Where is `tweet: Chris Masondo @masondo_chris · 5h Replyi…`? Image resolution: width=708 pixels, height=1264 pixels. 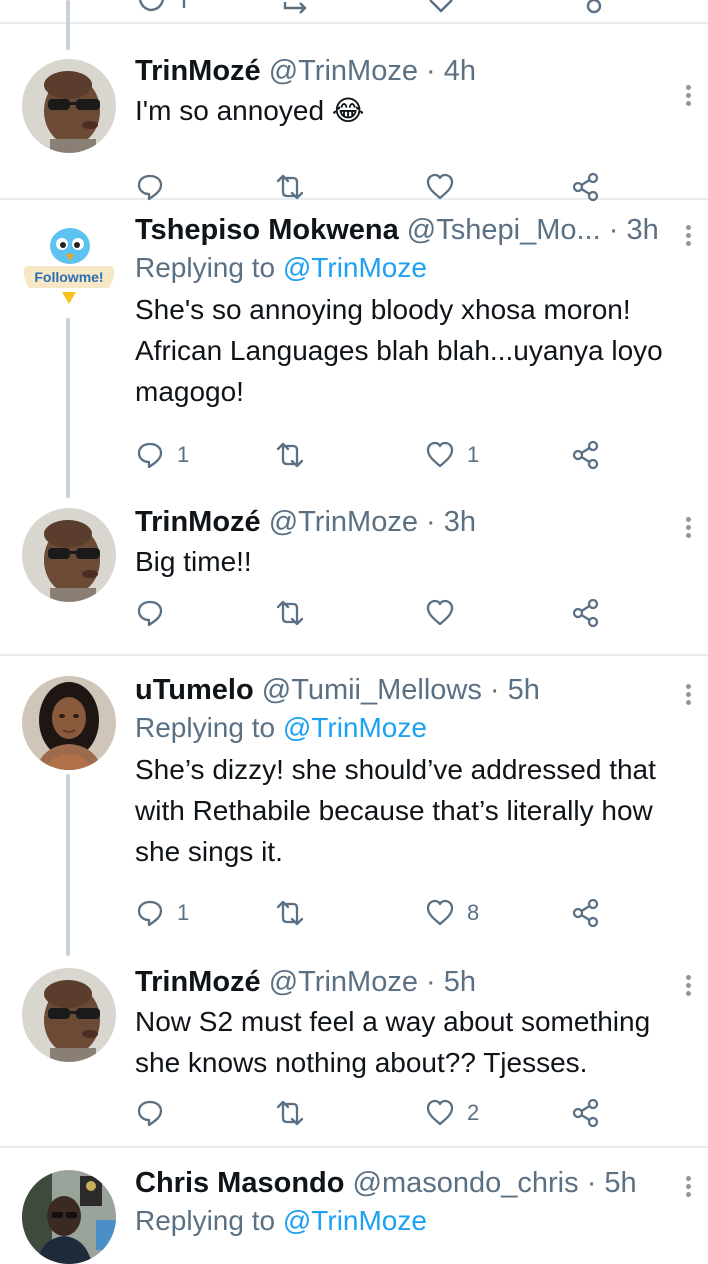 tweet: Chris Masondo @masondo_chris · 5h Replyi… is located at coordinates (354, 1206).